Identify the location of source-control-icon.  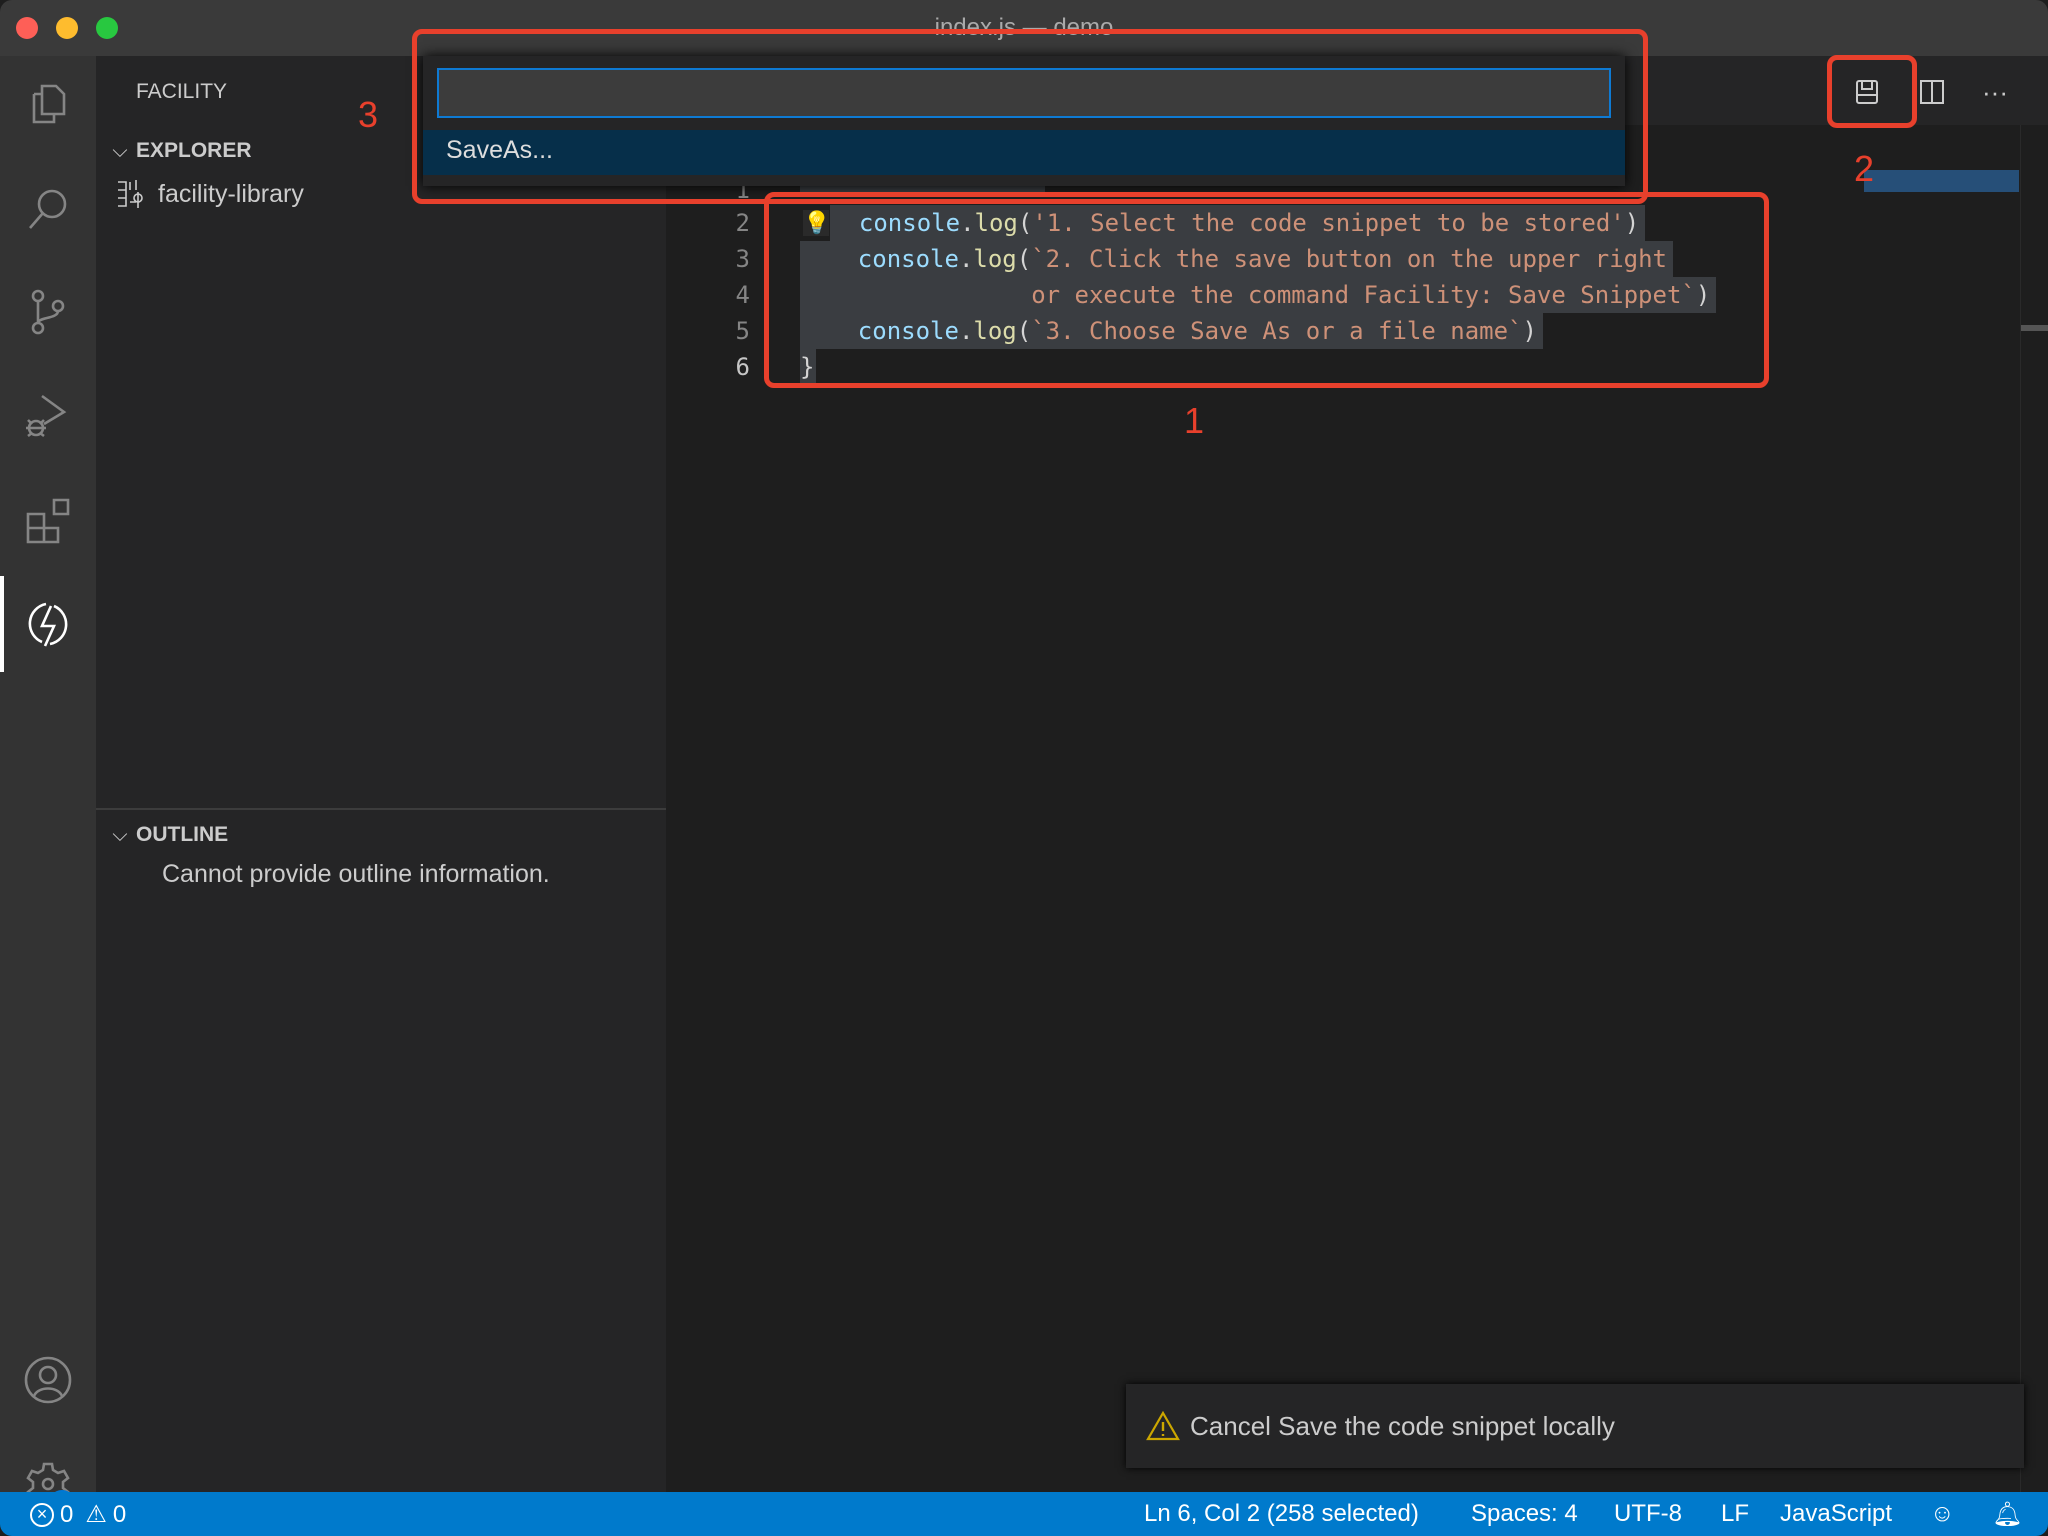
(48, 312).